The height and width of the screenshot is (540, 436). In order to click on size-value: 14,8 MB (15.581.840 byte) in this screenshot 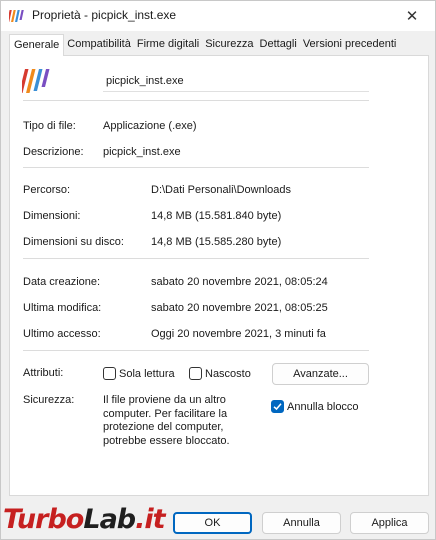, I will do `click(216, 216)`.